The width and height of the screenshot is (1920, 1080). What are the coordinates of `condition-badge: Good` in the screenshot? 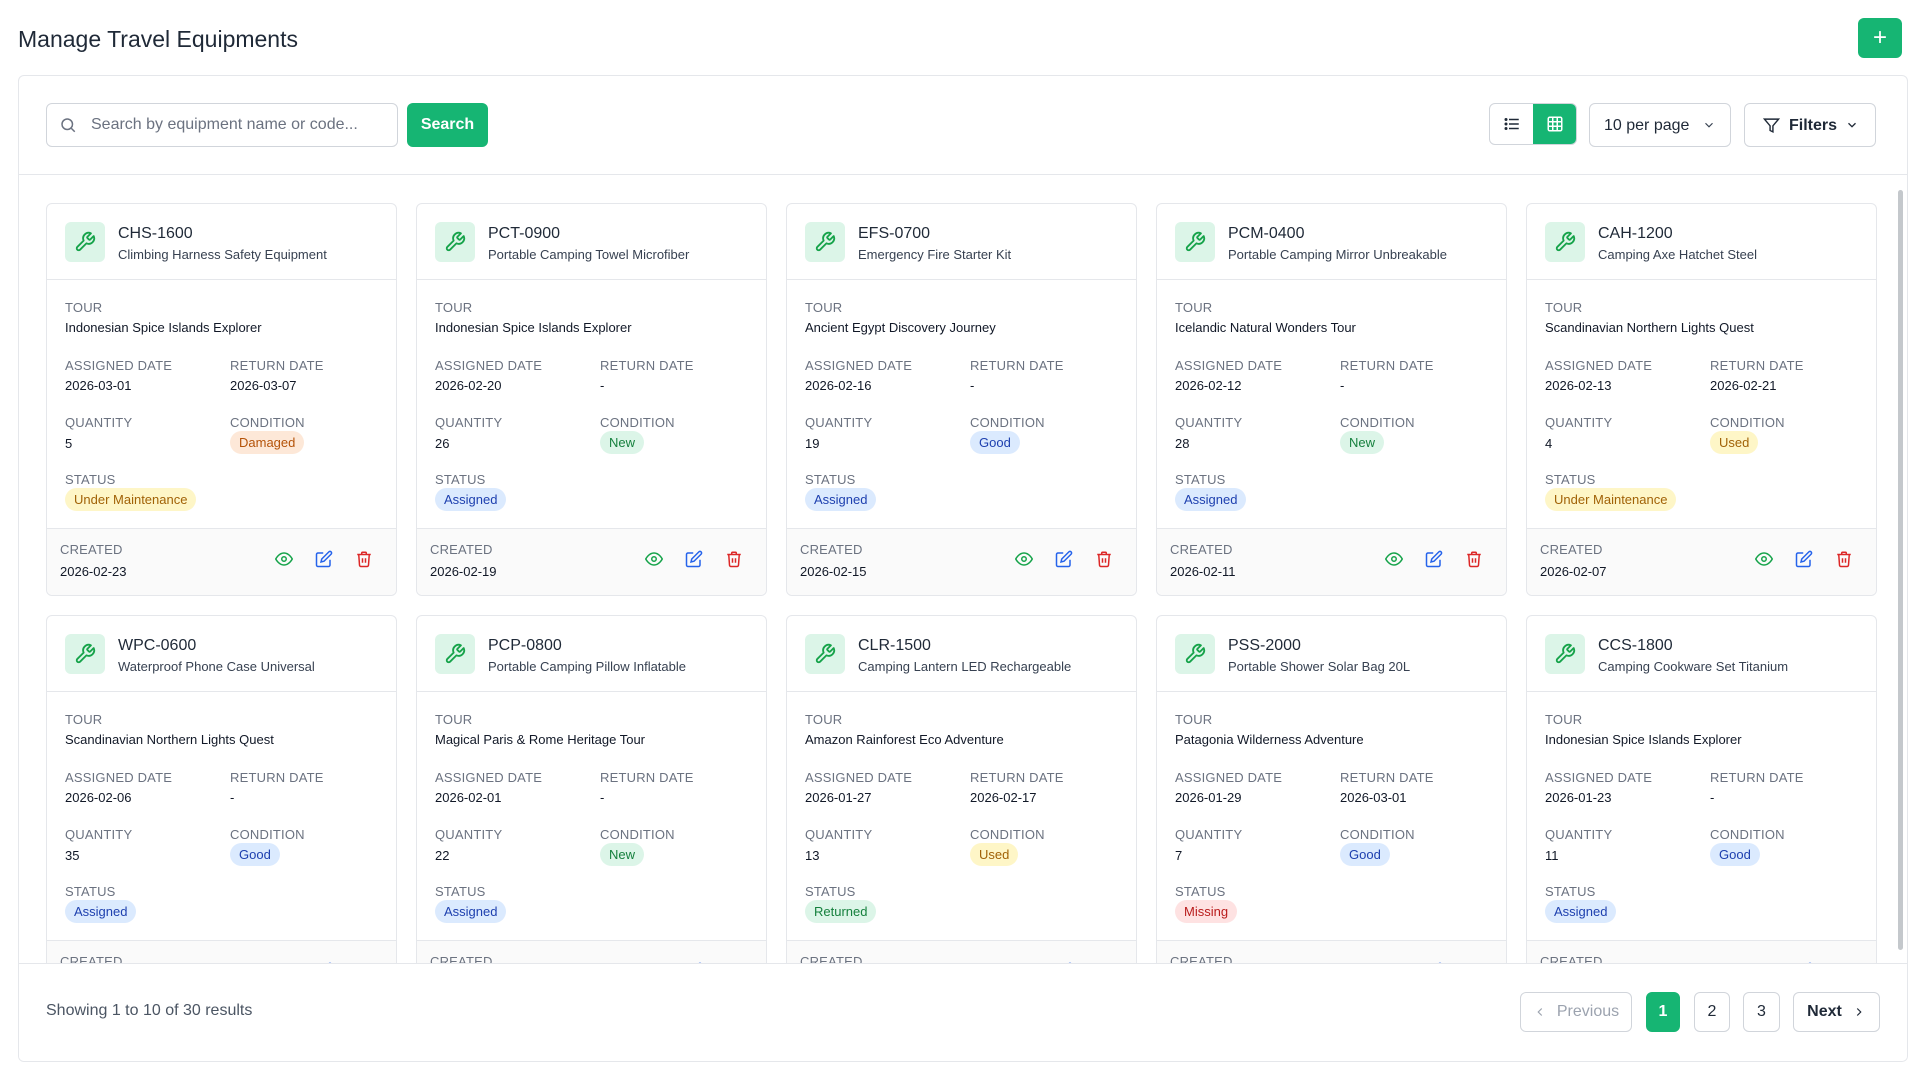 It's located at (1735, 854).